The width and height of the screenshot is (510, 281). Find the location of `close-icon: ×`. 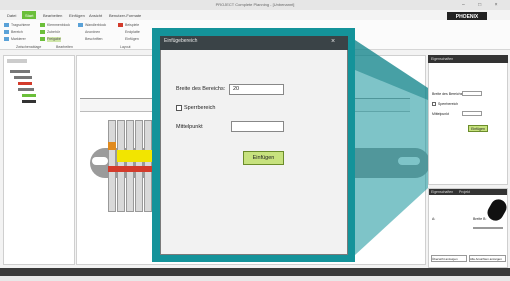

close-icon: × is located at coordinates (333, 42).